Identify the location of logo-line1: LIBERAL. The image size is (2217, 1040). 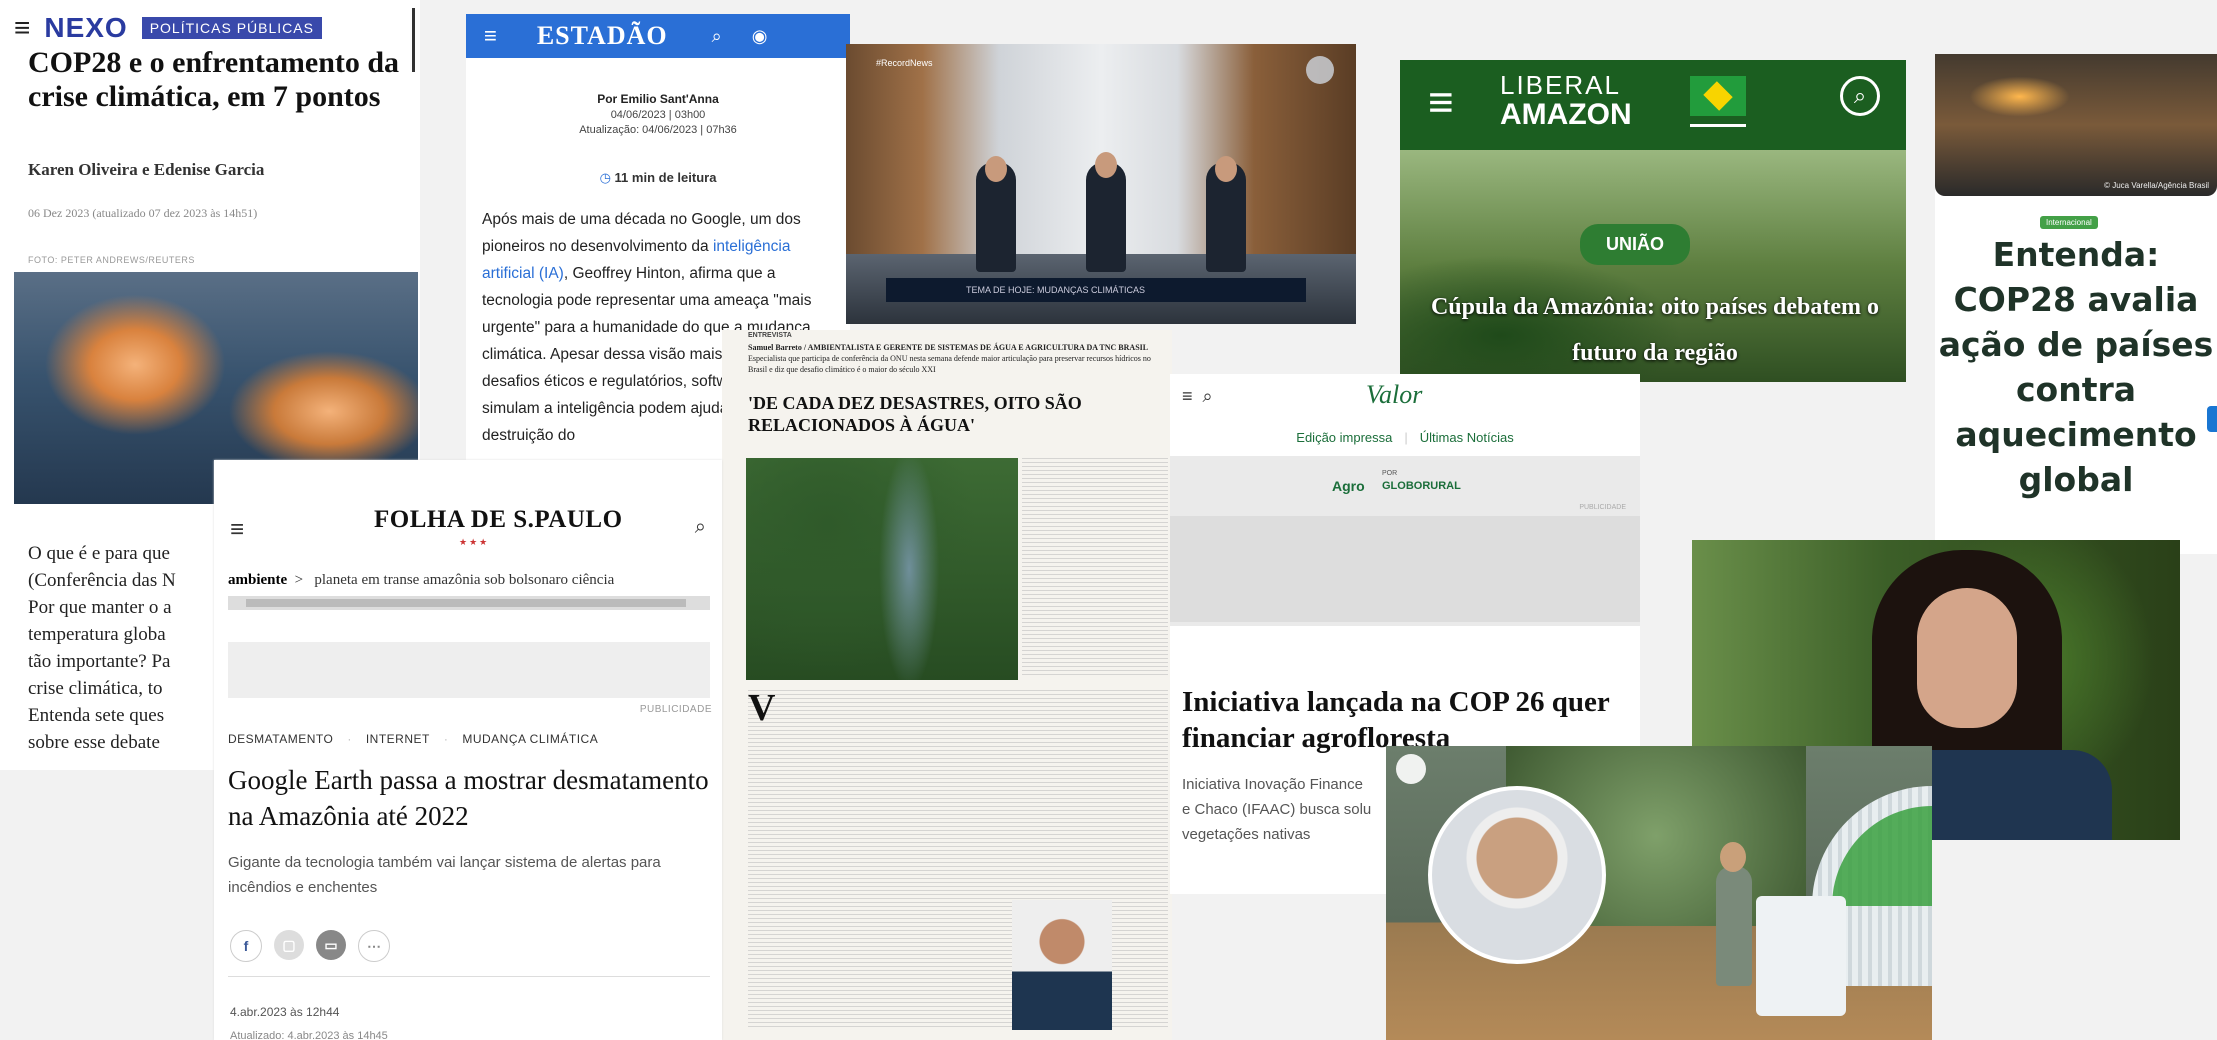
(1560, 85).